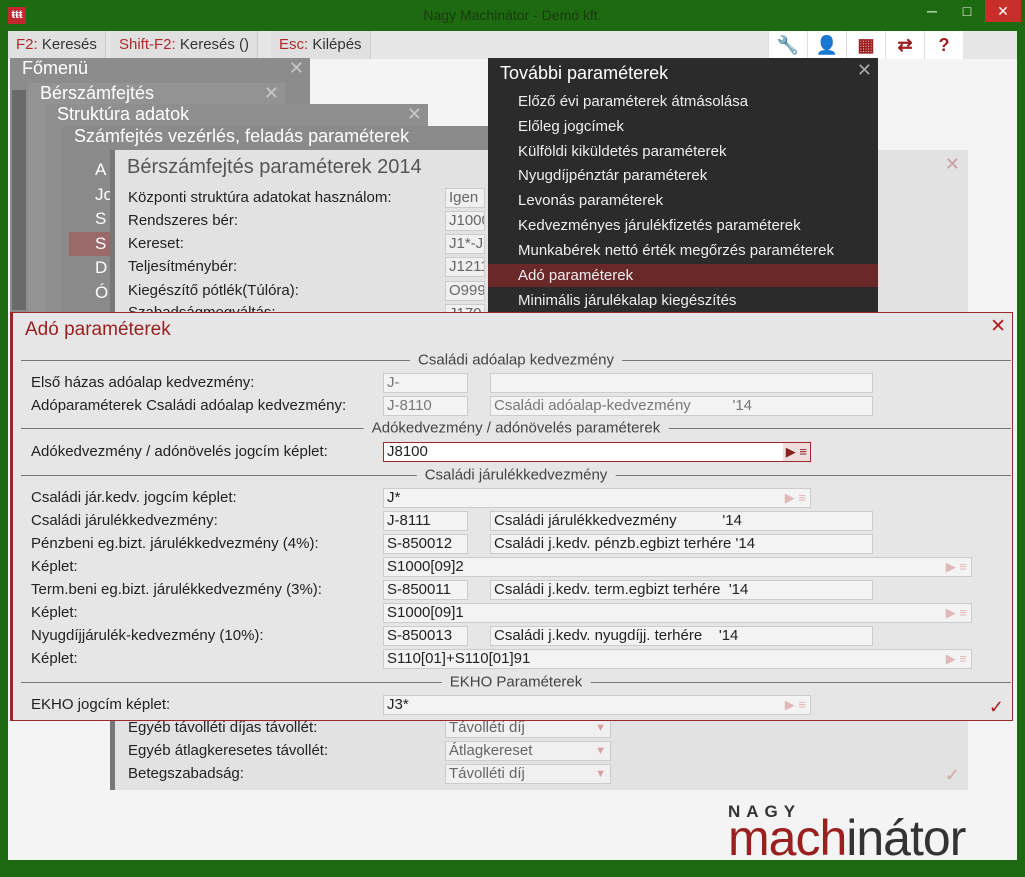 This screenshot has width=1025, height=877. What do you see at coordinates (425, 406) in the screenshot?
I see `code-field: J-8110` at bounding box center [425, 406].